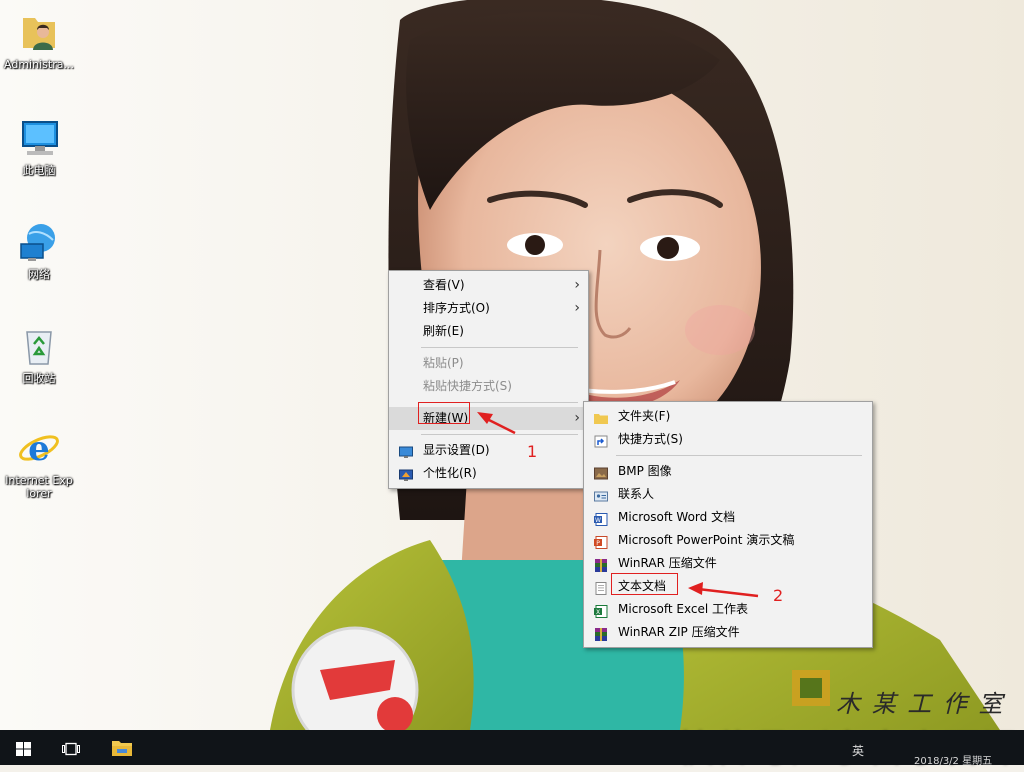  Describe the element at coordinates (679, 632) in the screenshot. I see `submenu-item-label: WinRAR ZIP 压缩文件` at that location.